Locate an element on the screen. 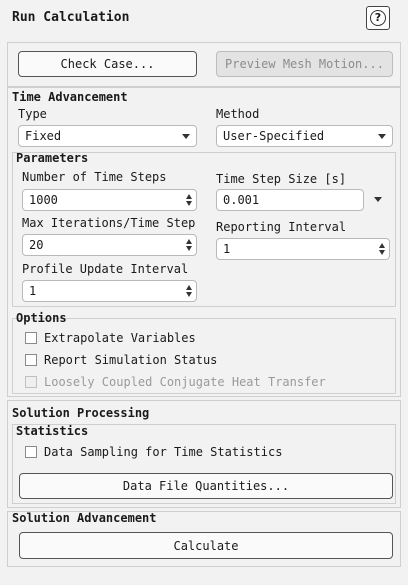 Image resolution: width=408 pixels, height=585 pixels. profile-update-input: 1 is located at coordinates (109, 291).